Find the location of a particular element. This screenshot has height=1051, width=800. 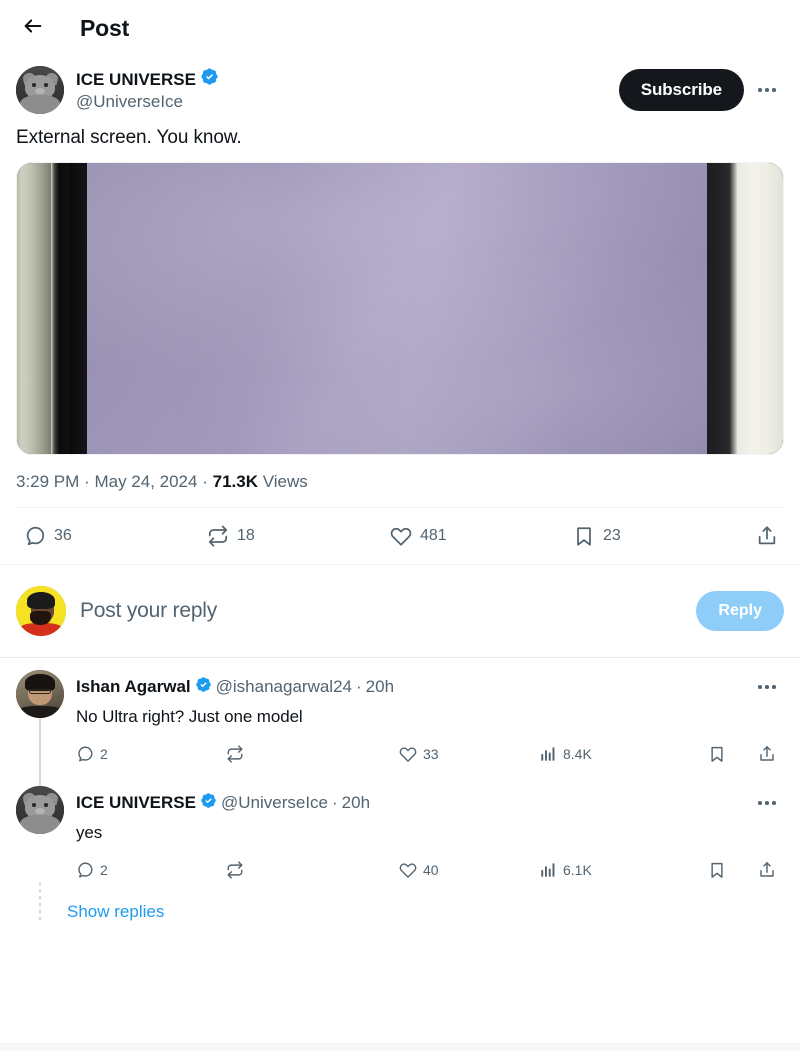

reply-display-name: Ishan Agarwal is located at coordinates (133, 687).